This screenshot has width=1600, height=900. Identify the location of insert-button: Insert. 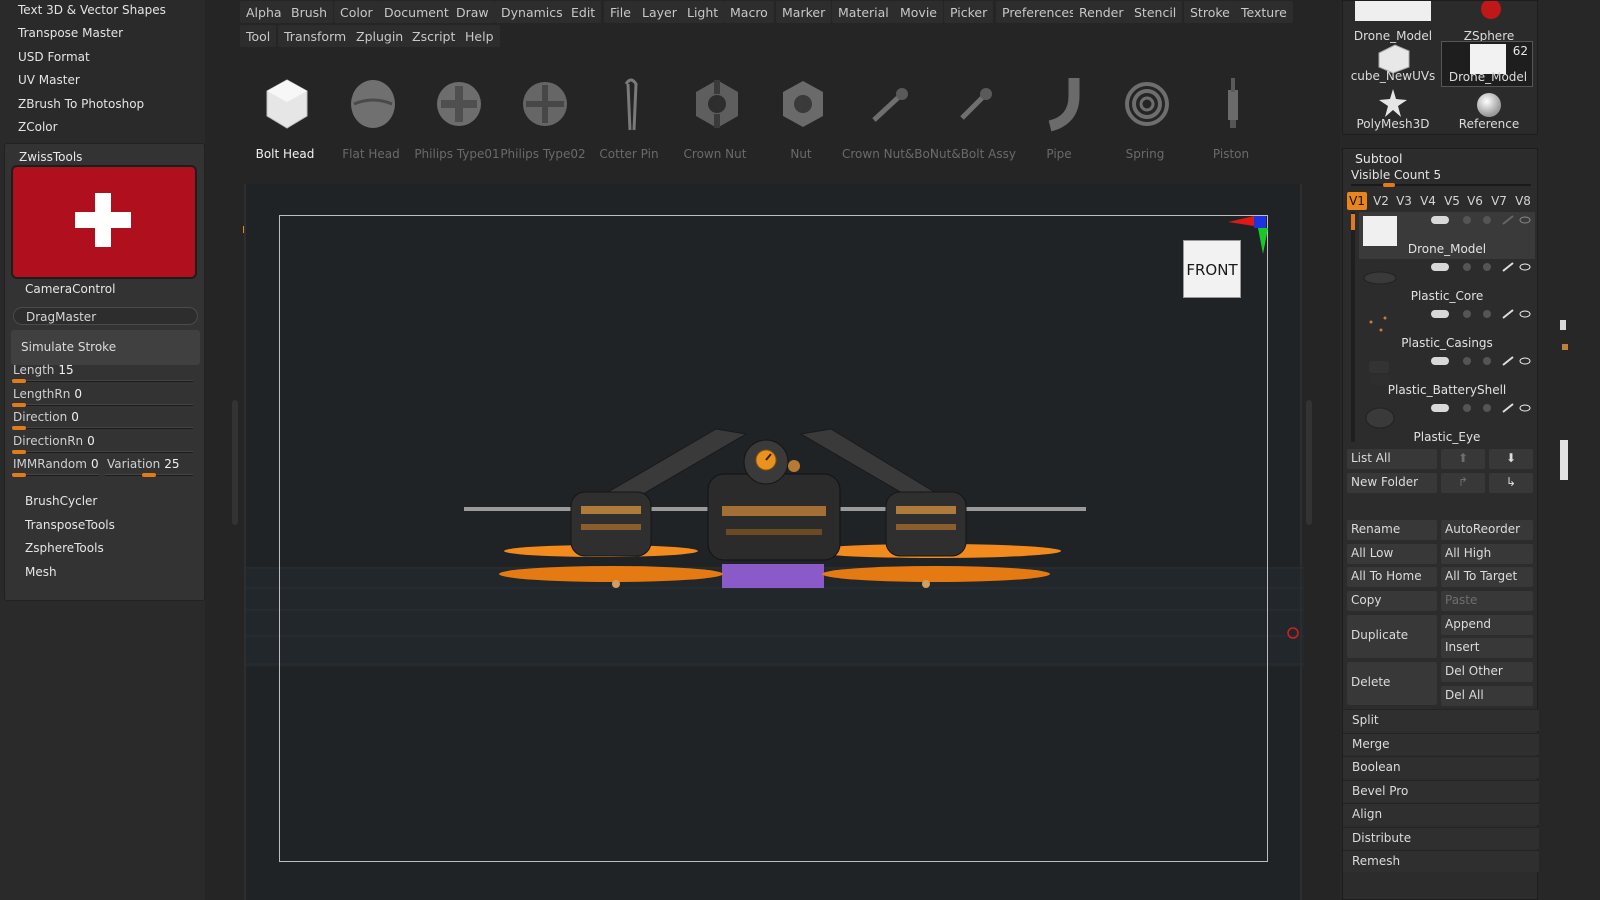
(1487, 648).